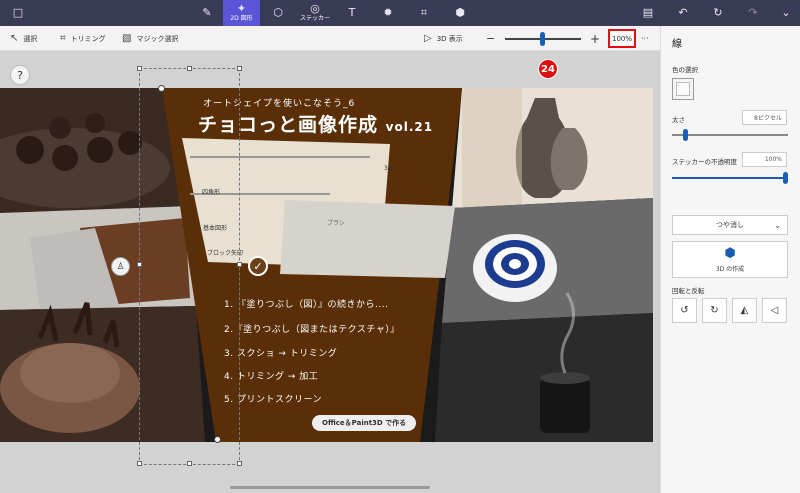 The image size is (800, 493). I want to click on 2d-shapes-icon: ✦, so click(241, 8).